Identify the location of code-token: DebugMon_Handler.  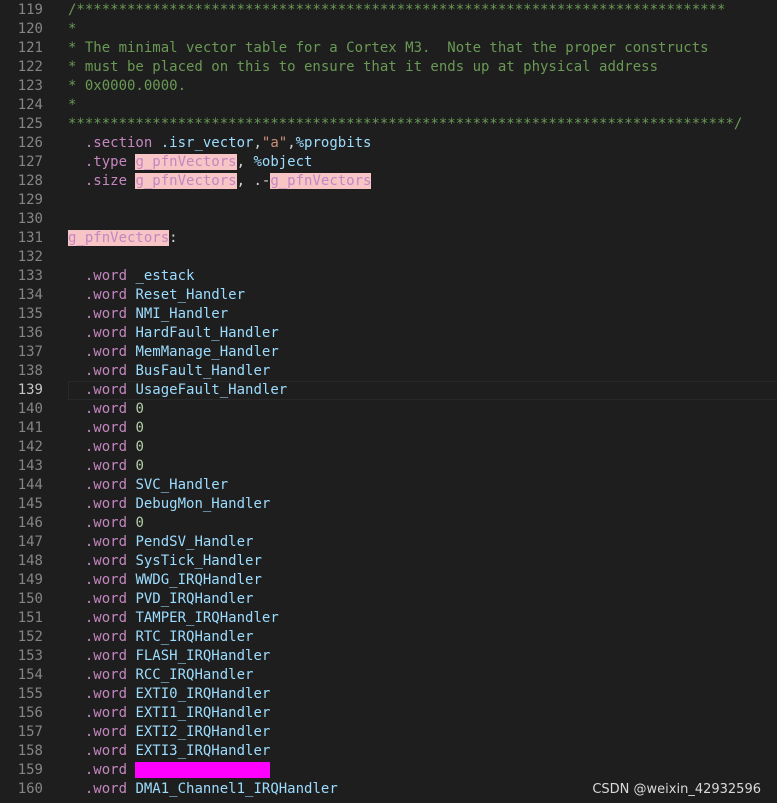
(203, 504).